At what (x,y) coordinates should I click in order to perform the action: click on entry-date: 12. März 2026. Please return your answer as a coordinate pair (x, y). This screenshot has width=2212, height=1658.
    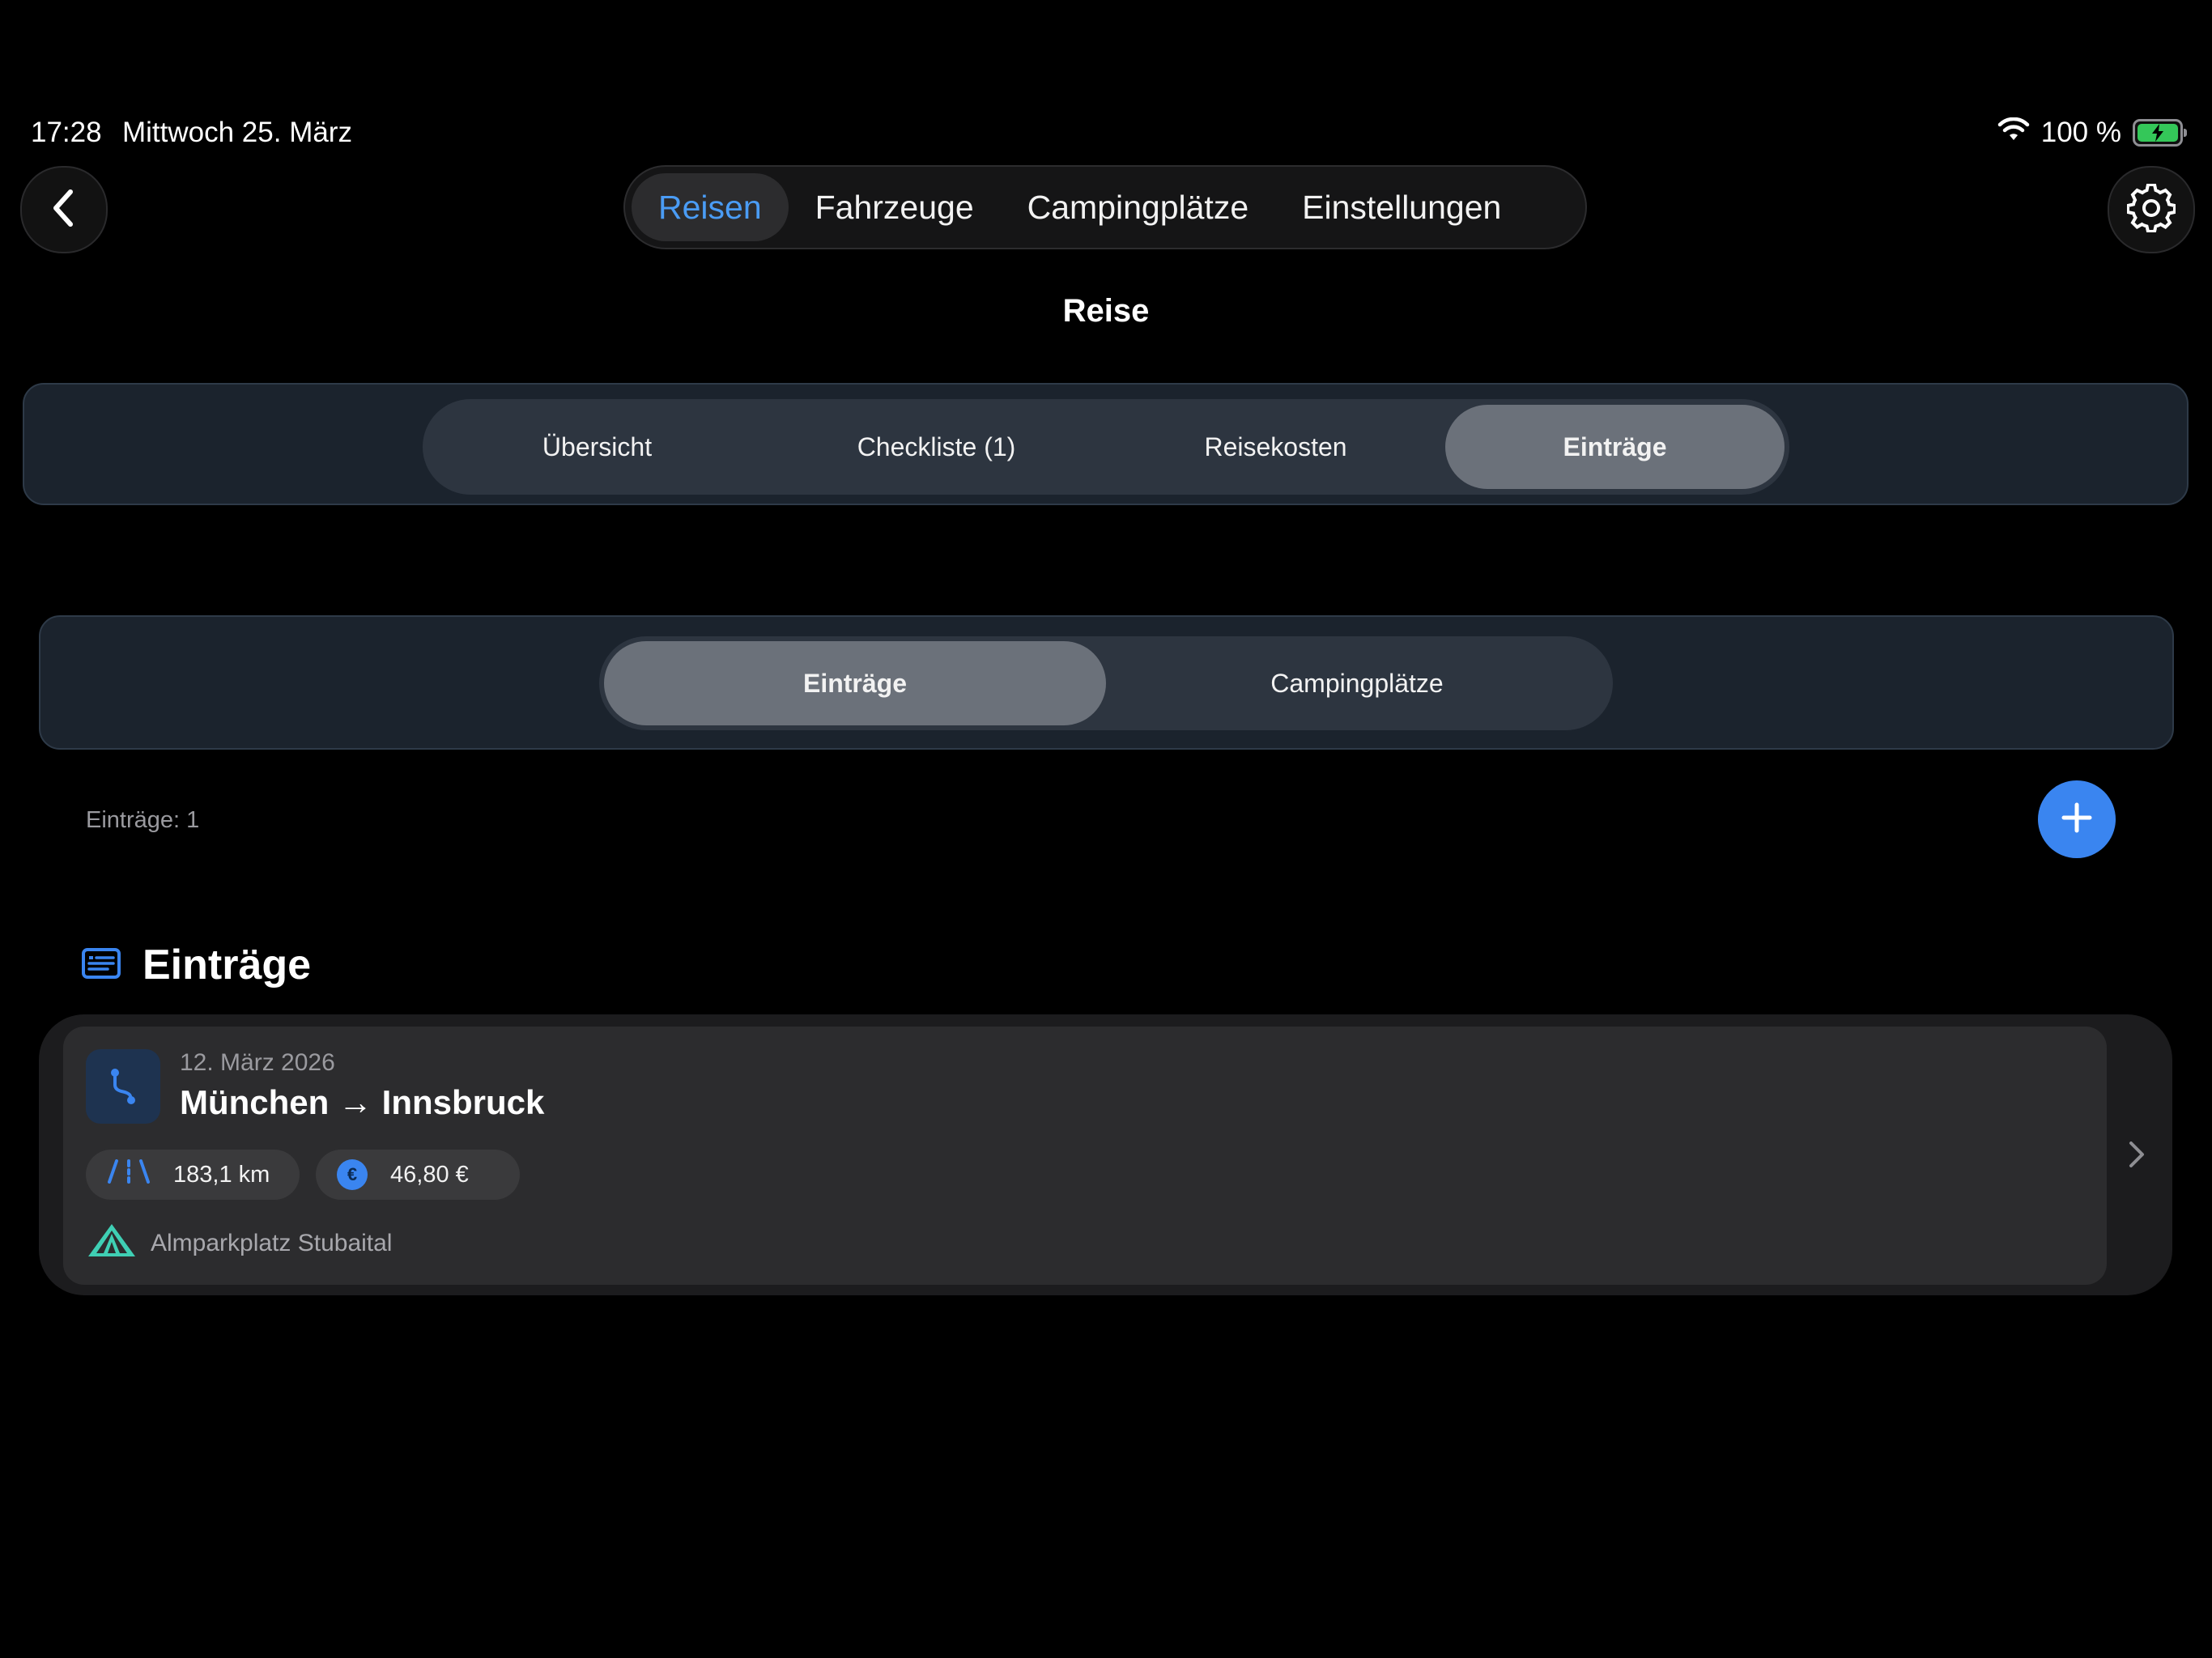
    Looking at the image, I should click on (257, 1062).